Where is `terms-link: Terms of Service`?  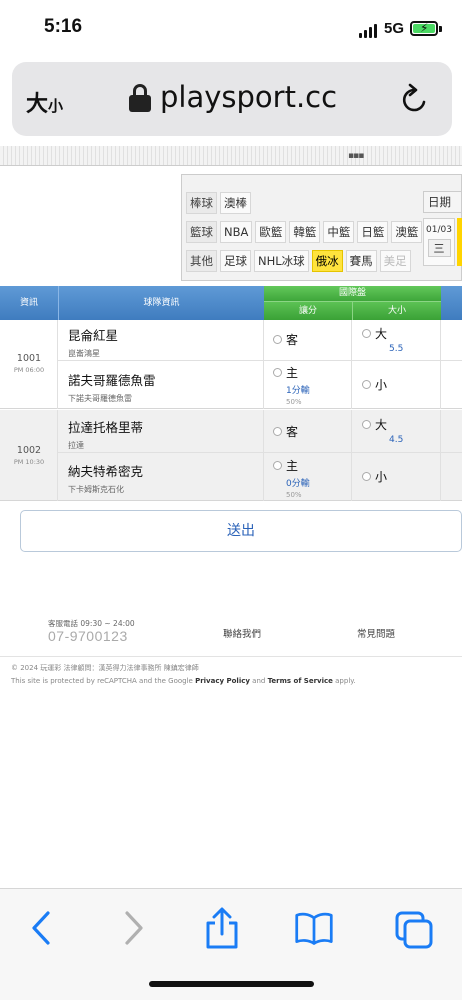 terms-link: Terms of Service is located at coordinates (300, 681).